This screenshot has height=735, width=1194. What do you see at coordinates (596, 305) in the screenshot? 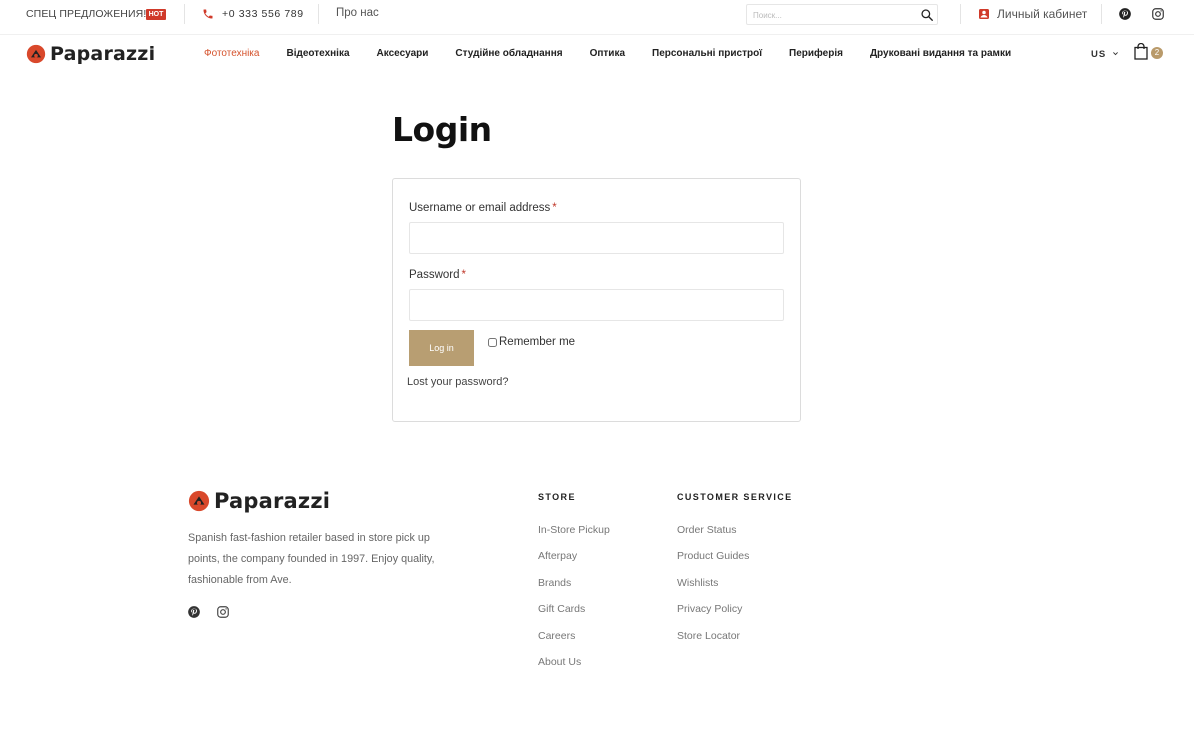
I see `password-field` at bounding box center [596, 305].